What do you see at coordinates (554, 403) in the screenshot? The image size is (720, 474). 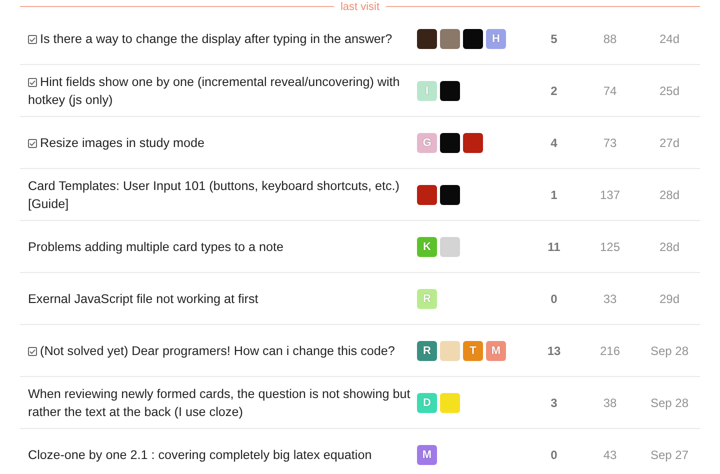 I see `reply-count: 3` at bounding box center [554, 403].